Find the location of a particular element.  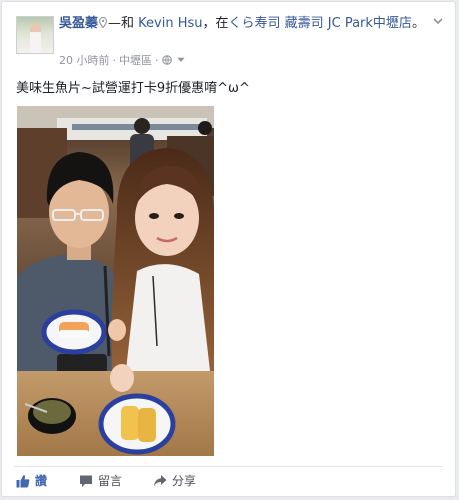

share-button: 分享 is located at coordinates (174, 481).